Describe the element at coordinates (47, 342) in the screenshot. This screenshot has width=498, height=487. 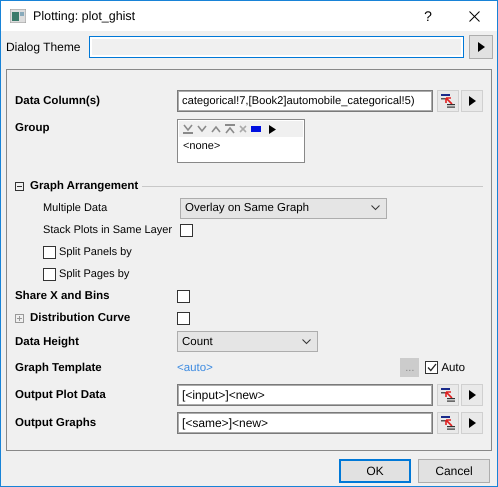
I see `field-label: Data Height` at that location.